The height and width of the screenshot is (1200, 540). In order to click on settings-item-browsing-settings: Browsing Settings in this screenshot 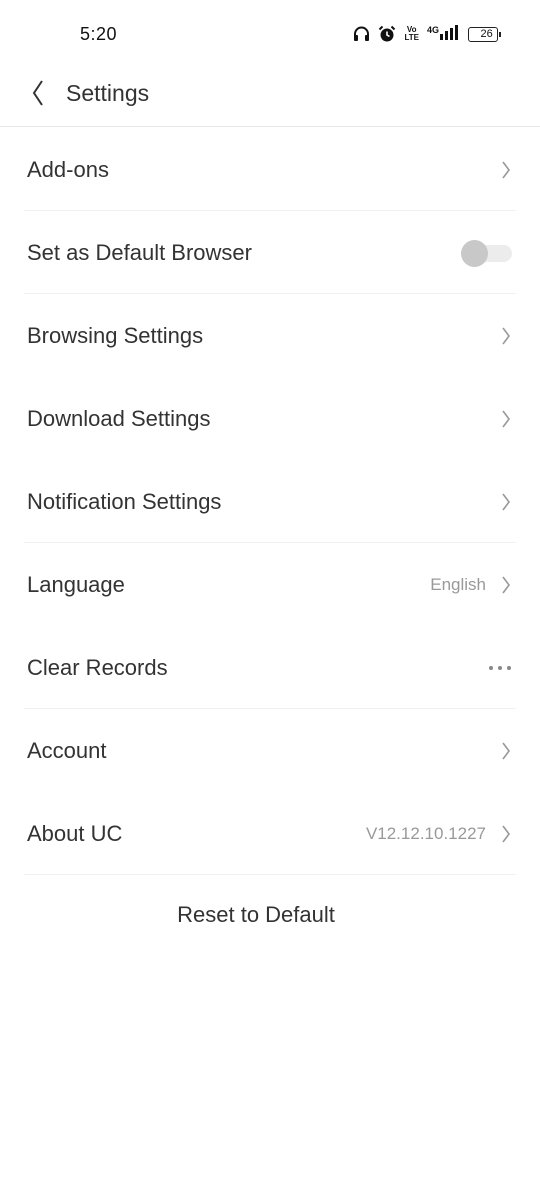, I will do `click(270, 335)`.